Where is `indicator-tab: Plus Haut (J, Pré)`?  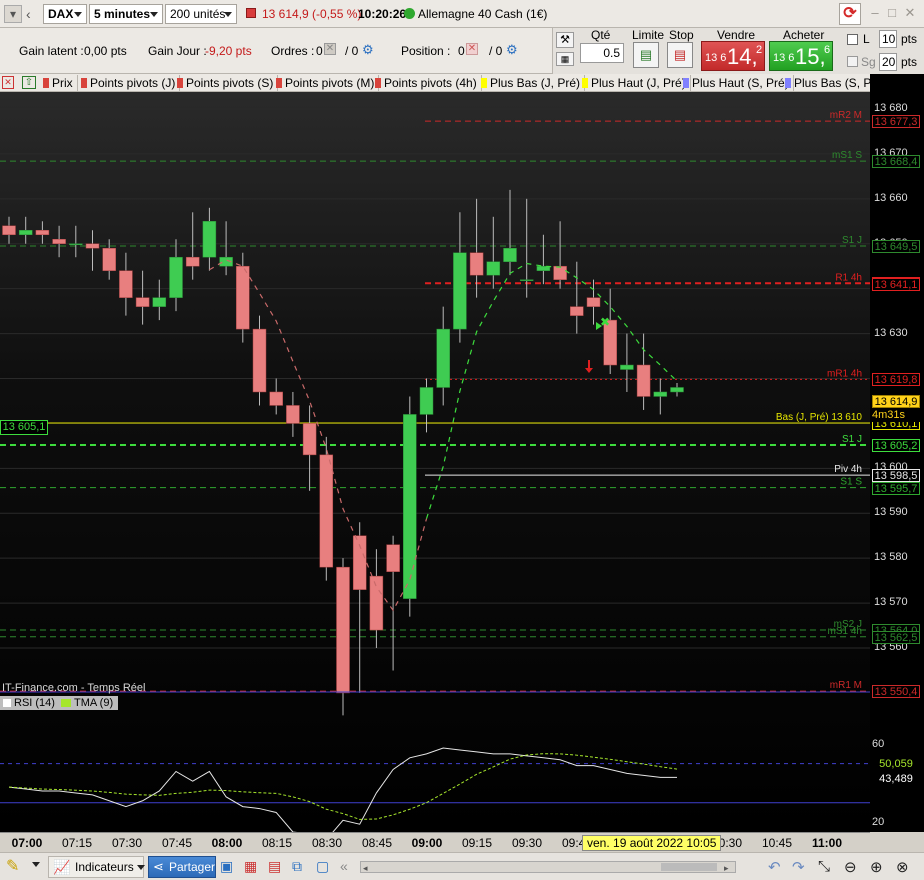 indicator-tab: Plus Haut (J, Pré) is located at coordinates (635, 83).